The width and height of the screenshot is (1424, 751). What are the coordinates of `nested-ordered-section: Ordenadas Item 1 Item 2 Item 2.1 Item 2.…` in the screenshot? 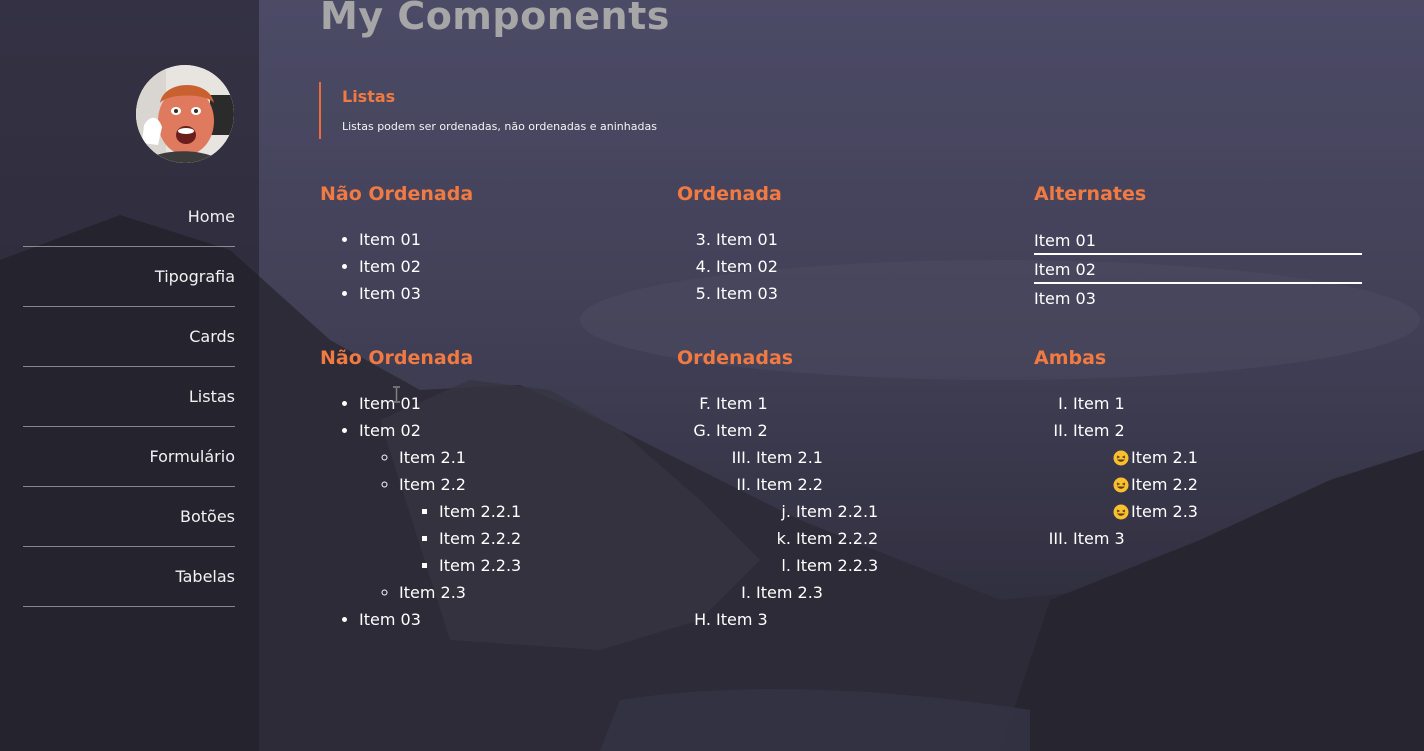 It's located at (842, 488).